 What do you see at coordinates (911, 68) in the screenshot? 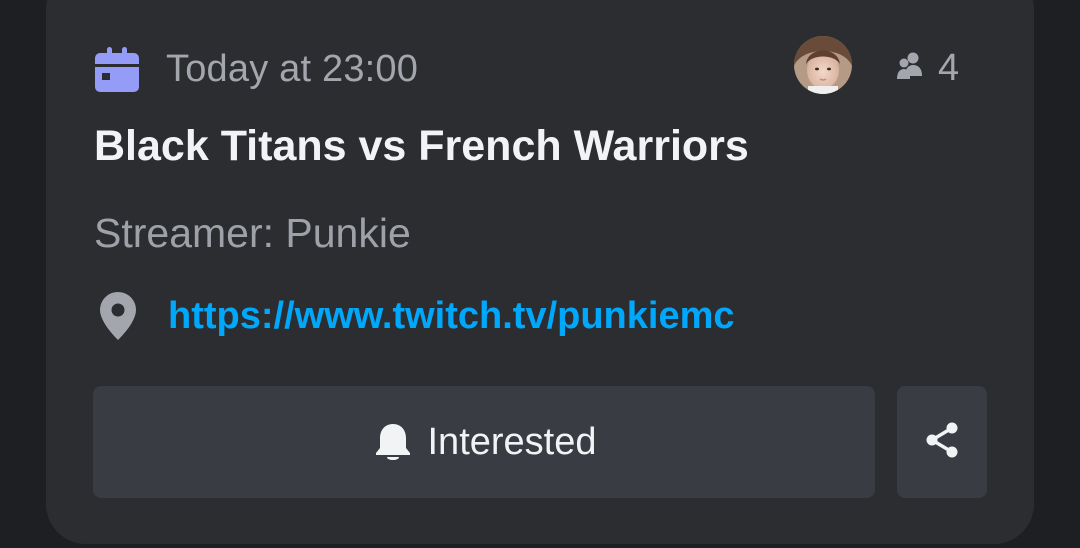
I see `people-icon` at bounding box center [911, 68].